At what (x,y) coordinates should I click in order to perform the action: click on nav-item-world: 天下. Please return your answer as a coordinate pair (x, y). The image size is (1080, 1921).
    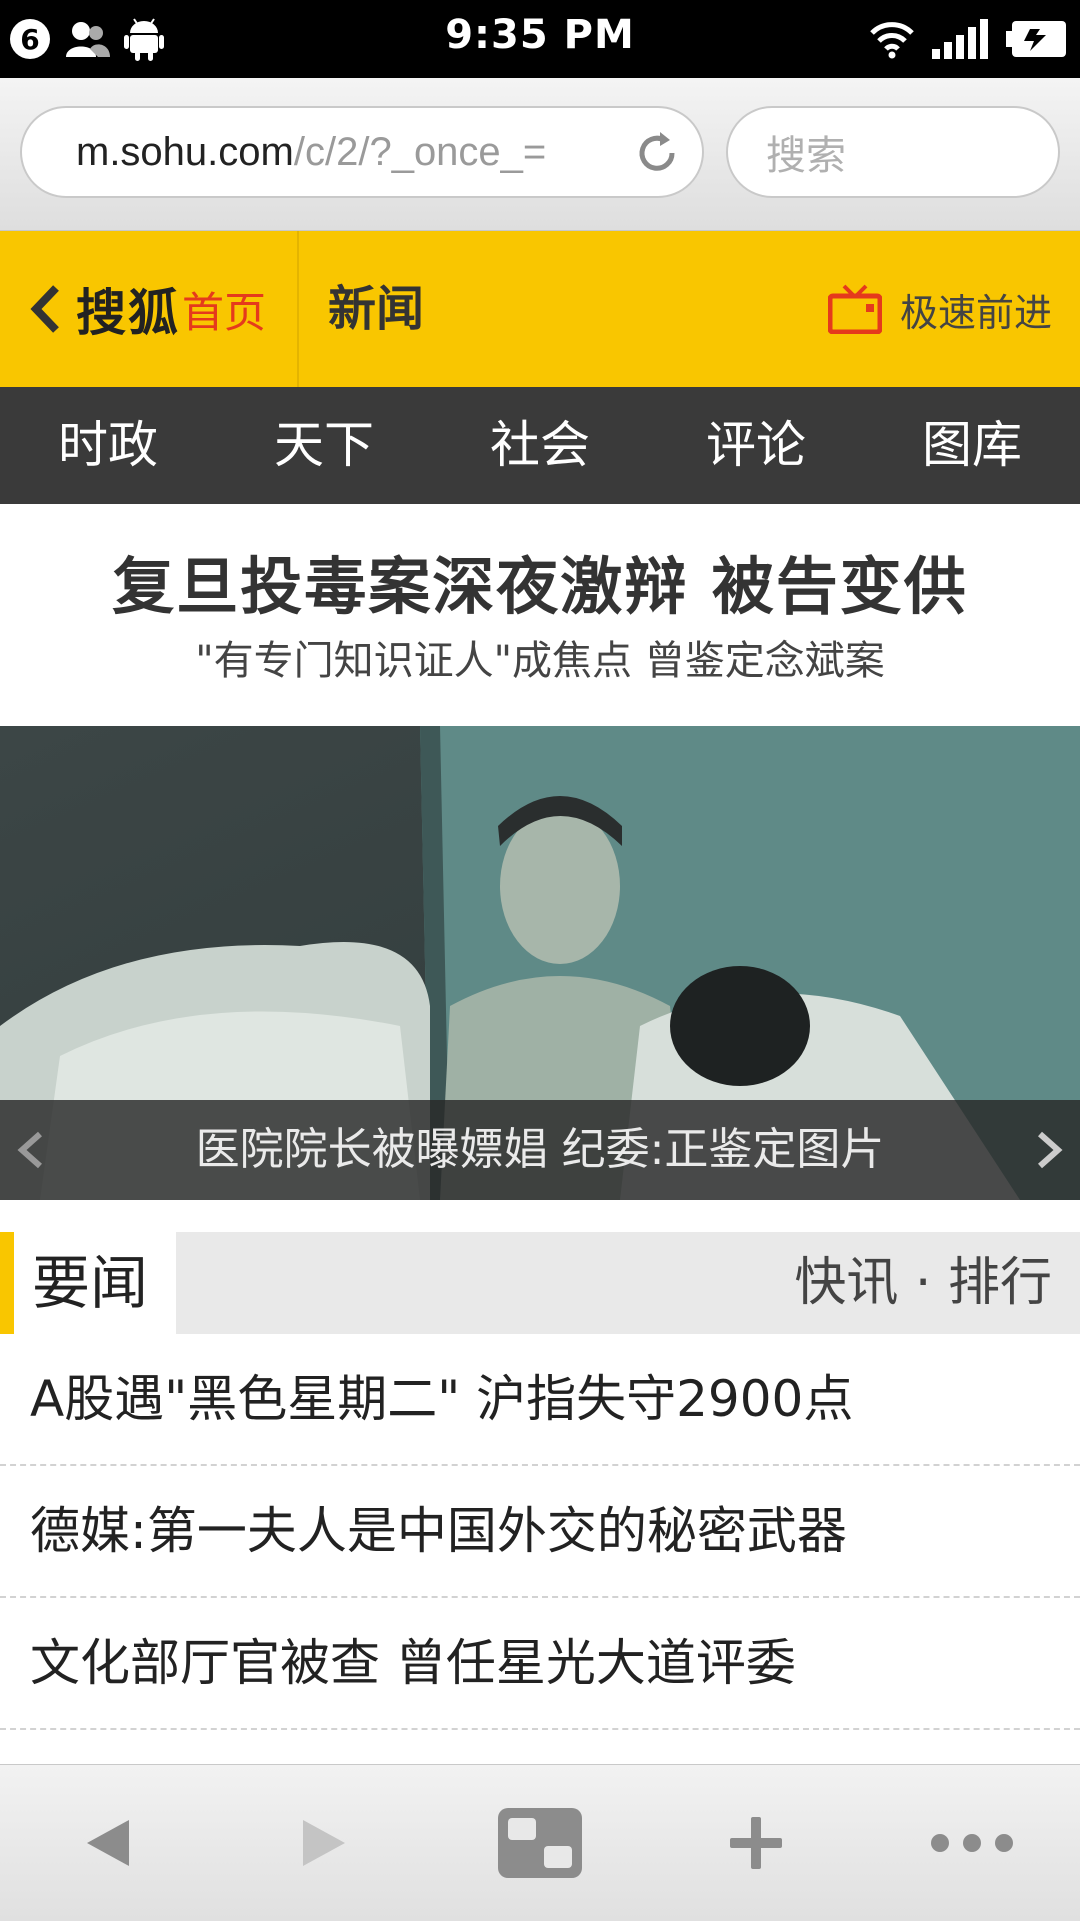
    Looking at the image, I should click on (324, 445).